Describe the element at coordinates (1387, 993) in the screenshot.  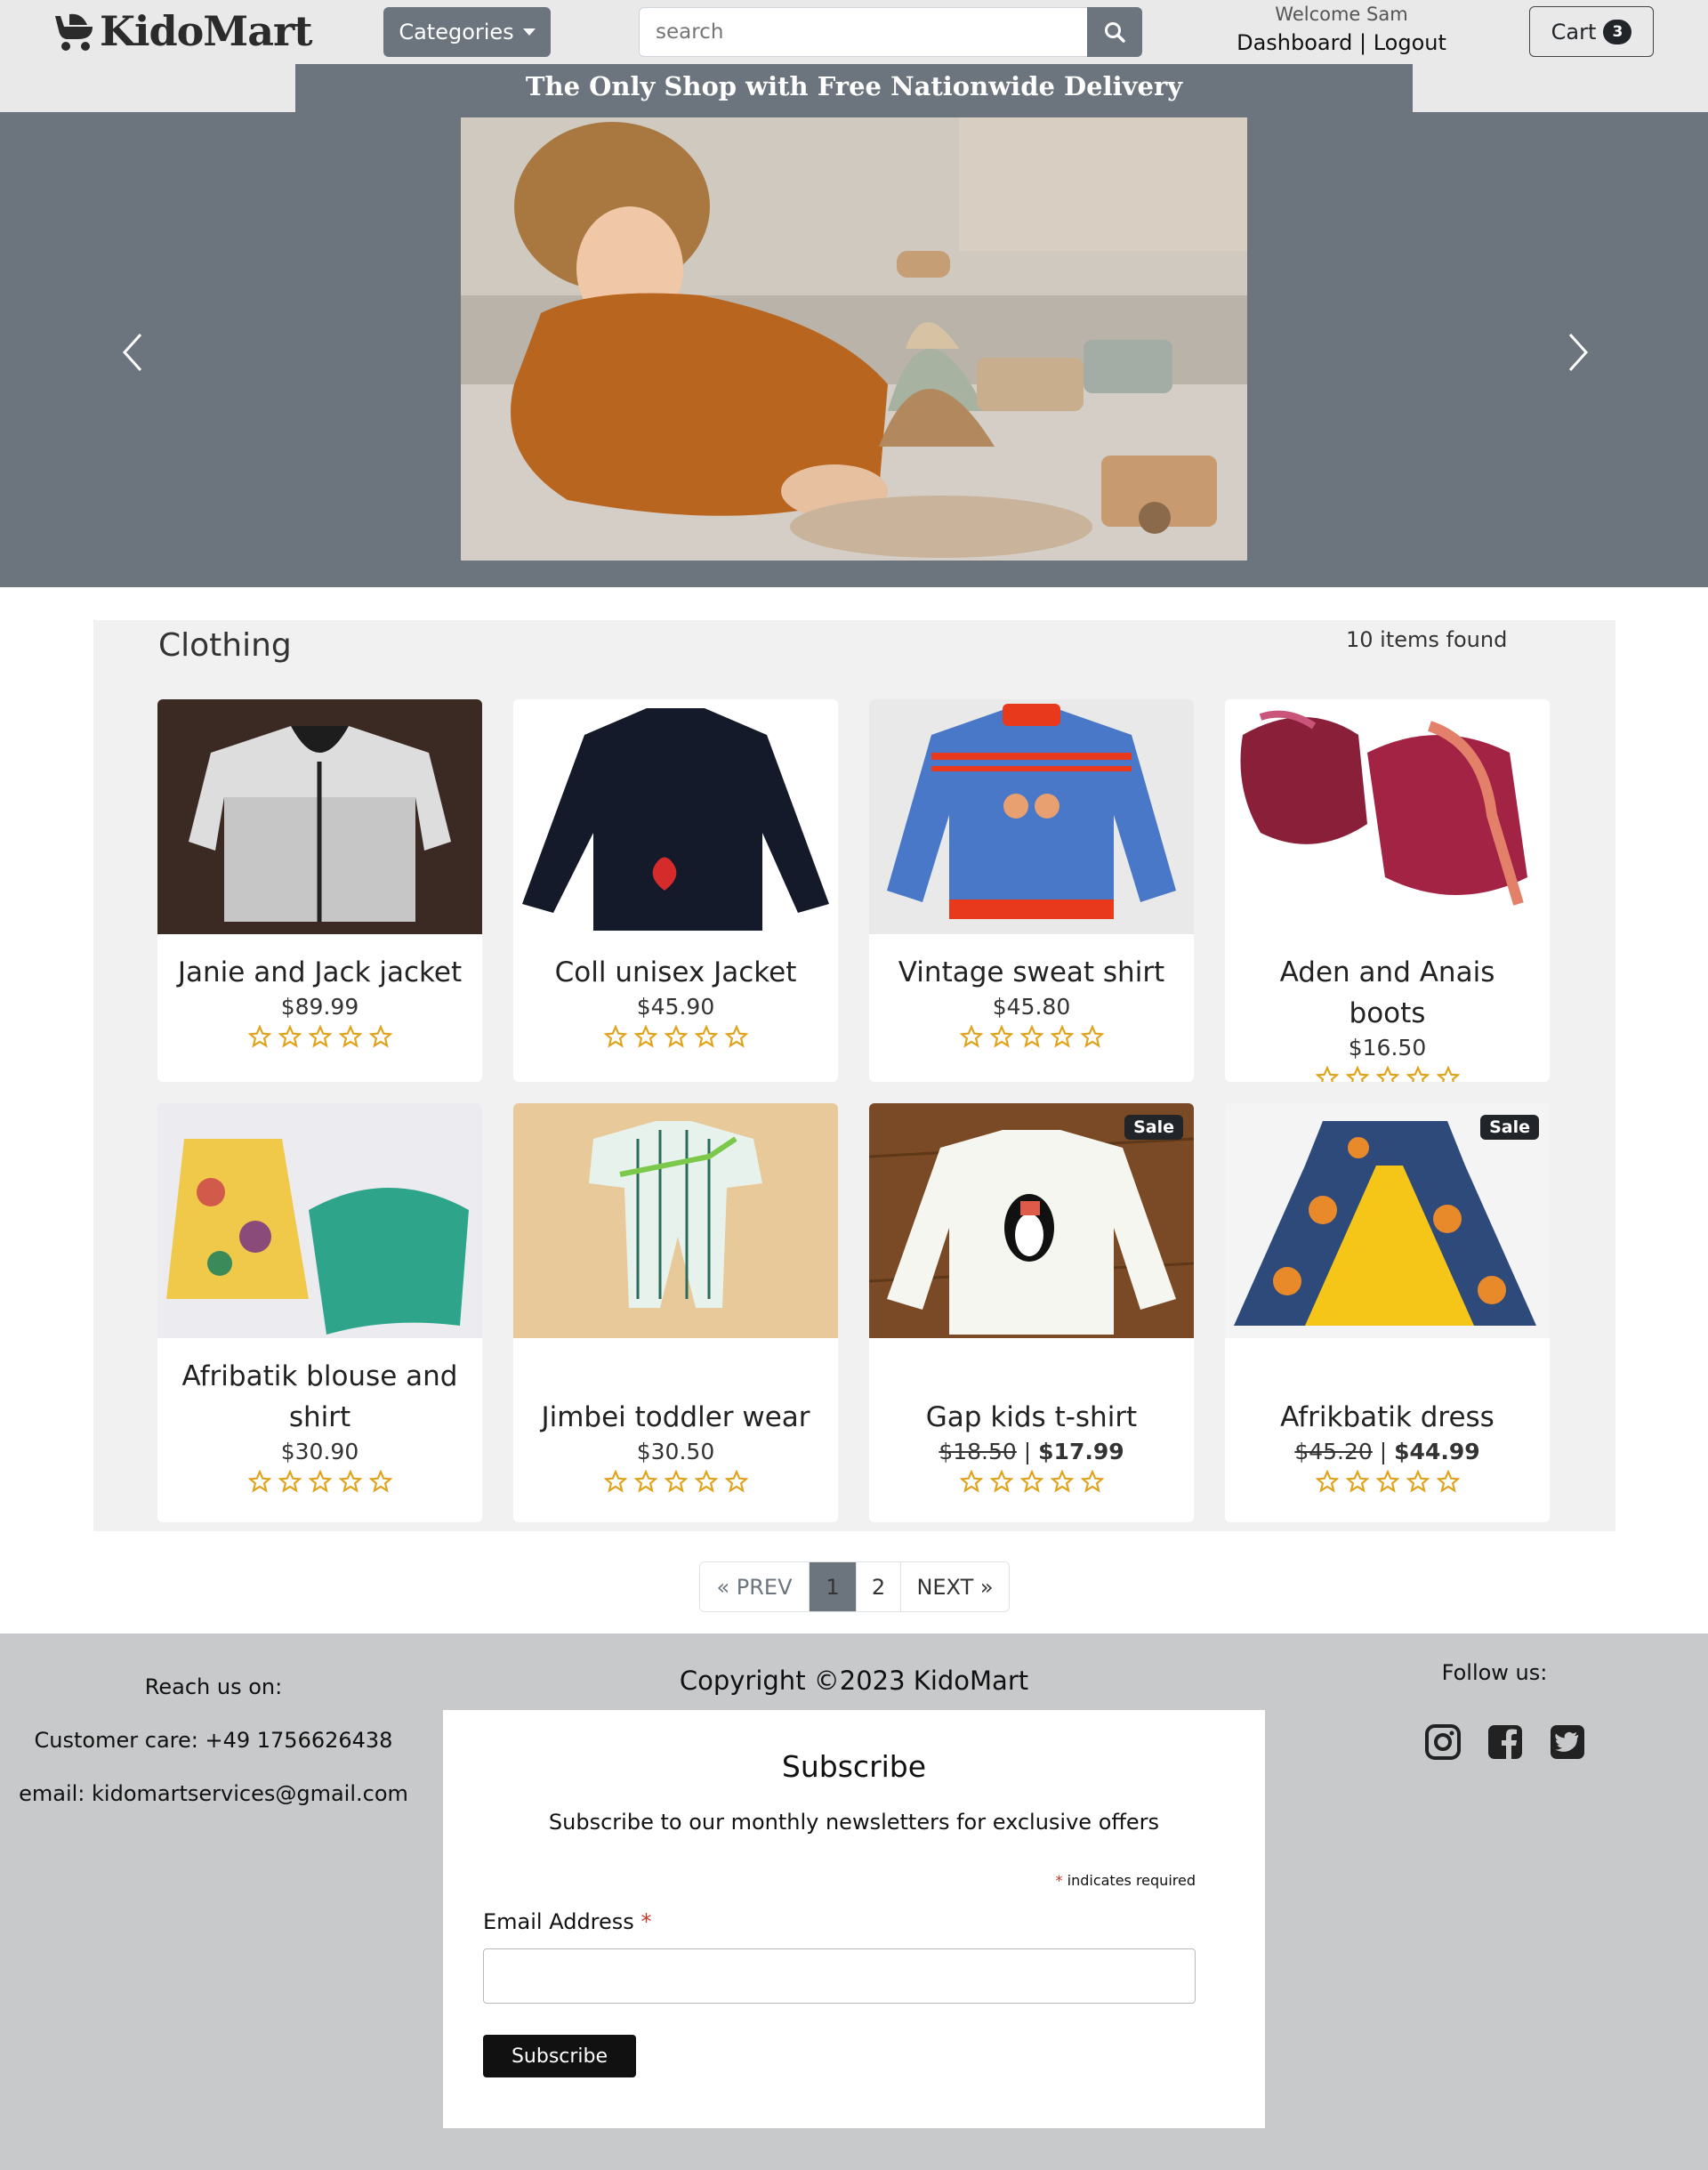
I see `product-name: Aden and Anais boots` at that location.